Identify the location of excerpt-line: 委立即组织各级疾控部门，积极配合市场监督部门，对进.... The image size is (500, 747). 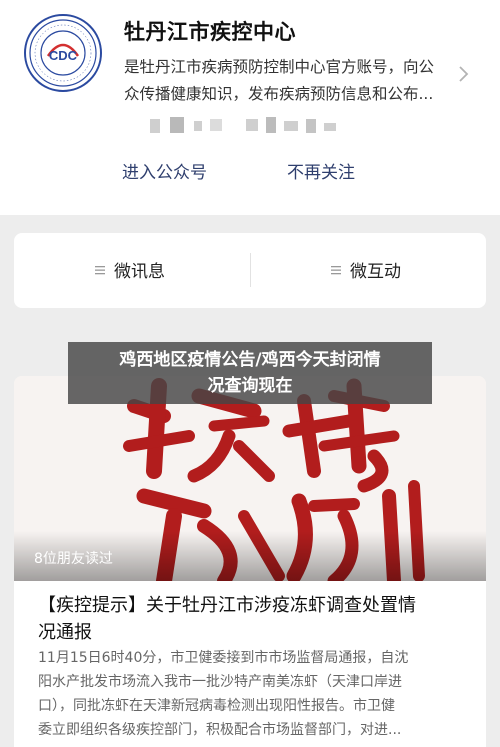
(220, 730).